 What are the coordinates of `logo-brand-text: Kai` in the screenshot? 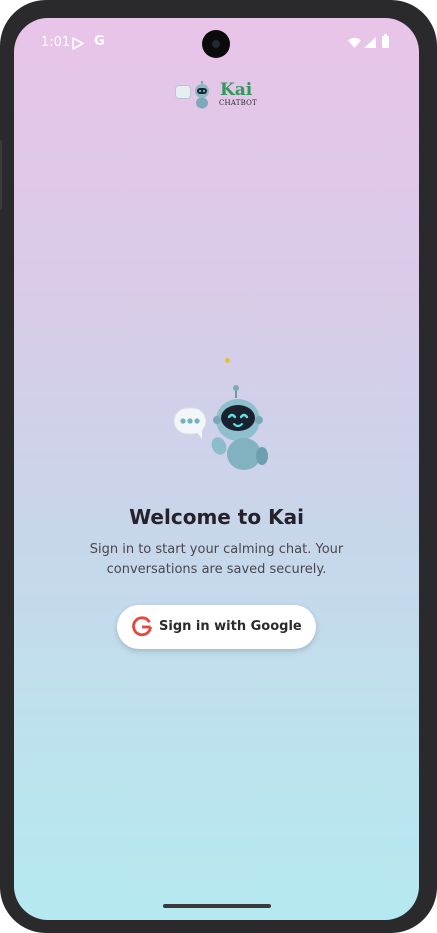 It's located at (236, 90).